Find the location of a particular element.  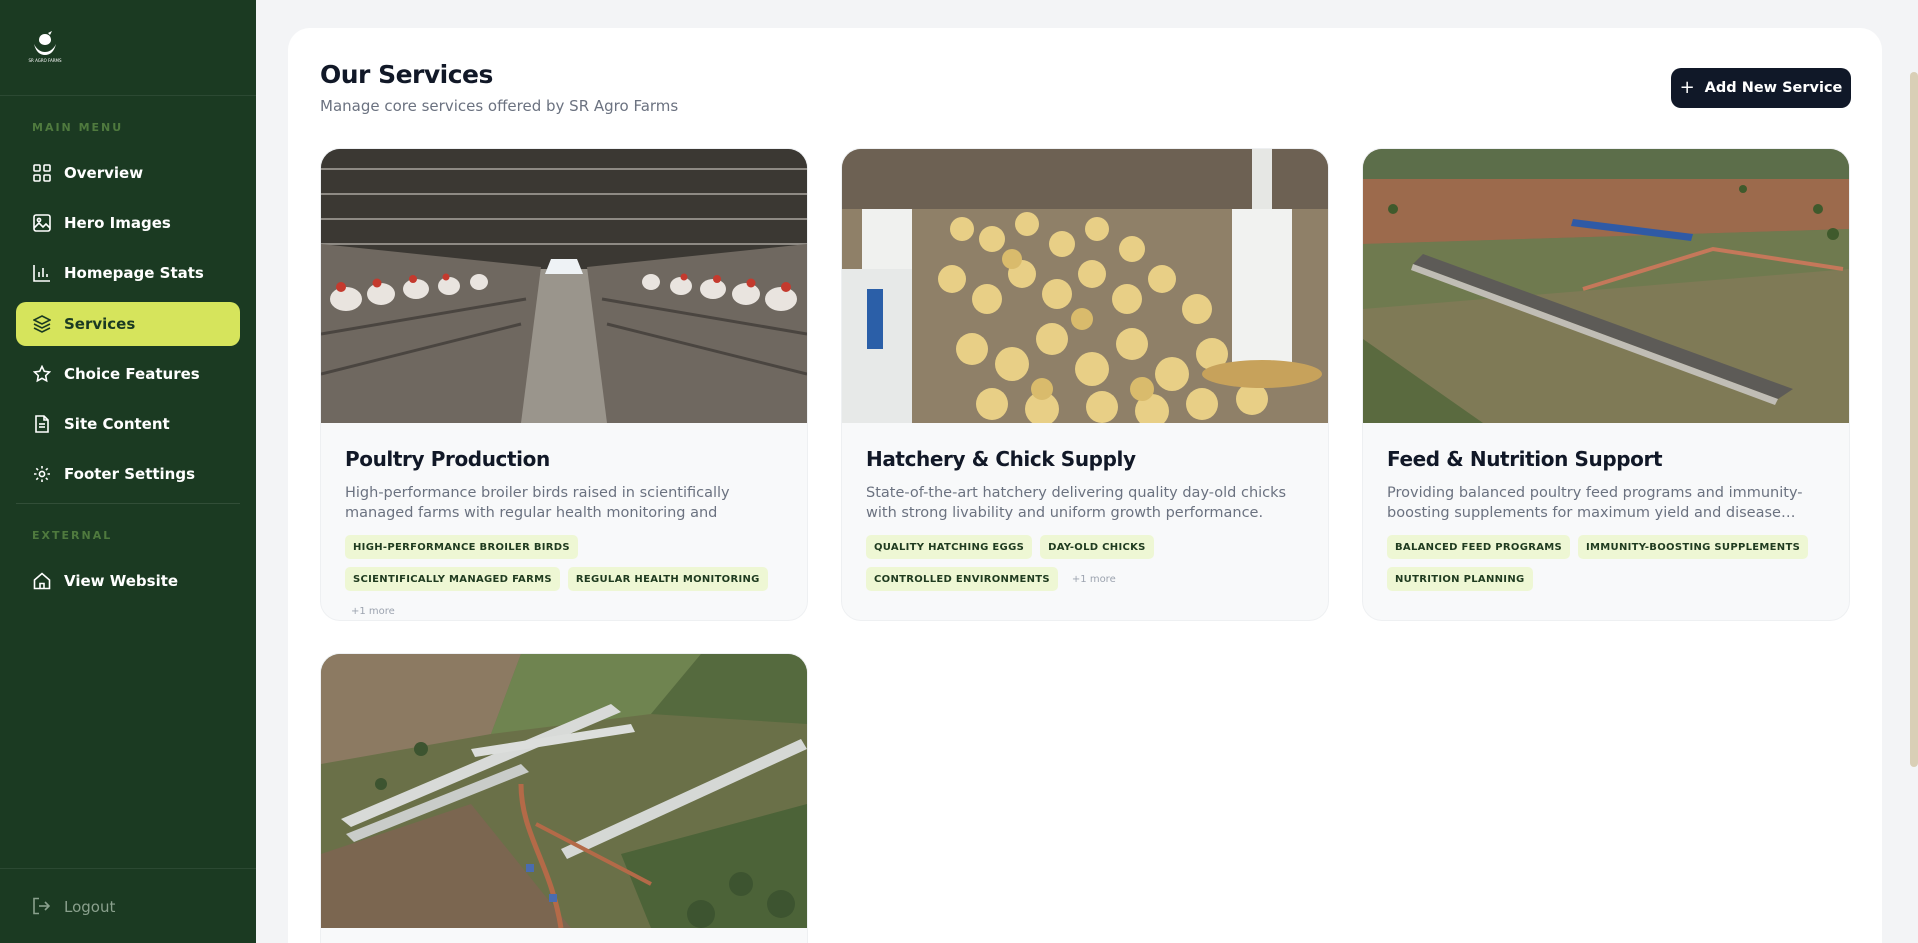

sidebar-item-homepage-stats: Homepage Stats is located at coordinates (128, 273).